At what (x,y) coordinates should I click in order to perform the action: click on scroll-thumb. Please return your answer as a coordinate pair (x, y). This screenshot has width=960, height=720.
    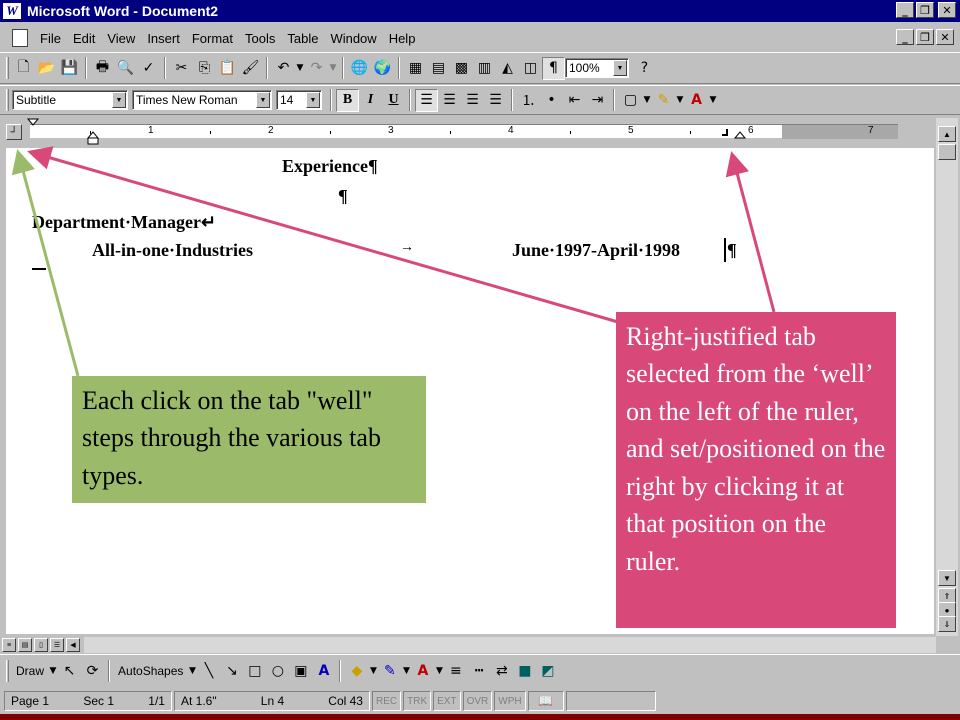
    Looking at the image, I should click on (947, 152).